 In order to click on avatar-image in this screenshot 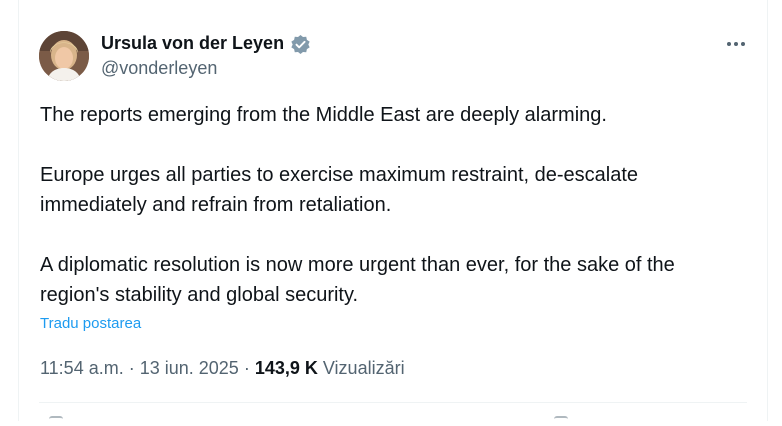, I will do `click(64, 56)`.